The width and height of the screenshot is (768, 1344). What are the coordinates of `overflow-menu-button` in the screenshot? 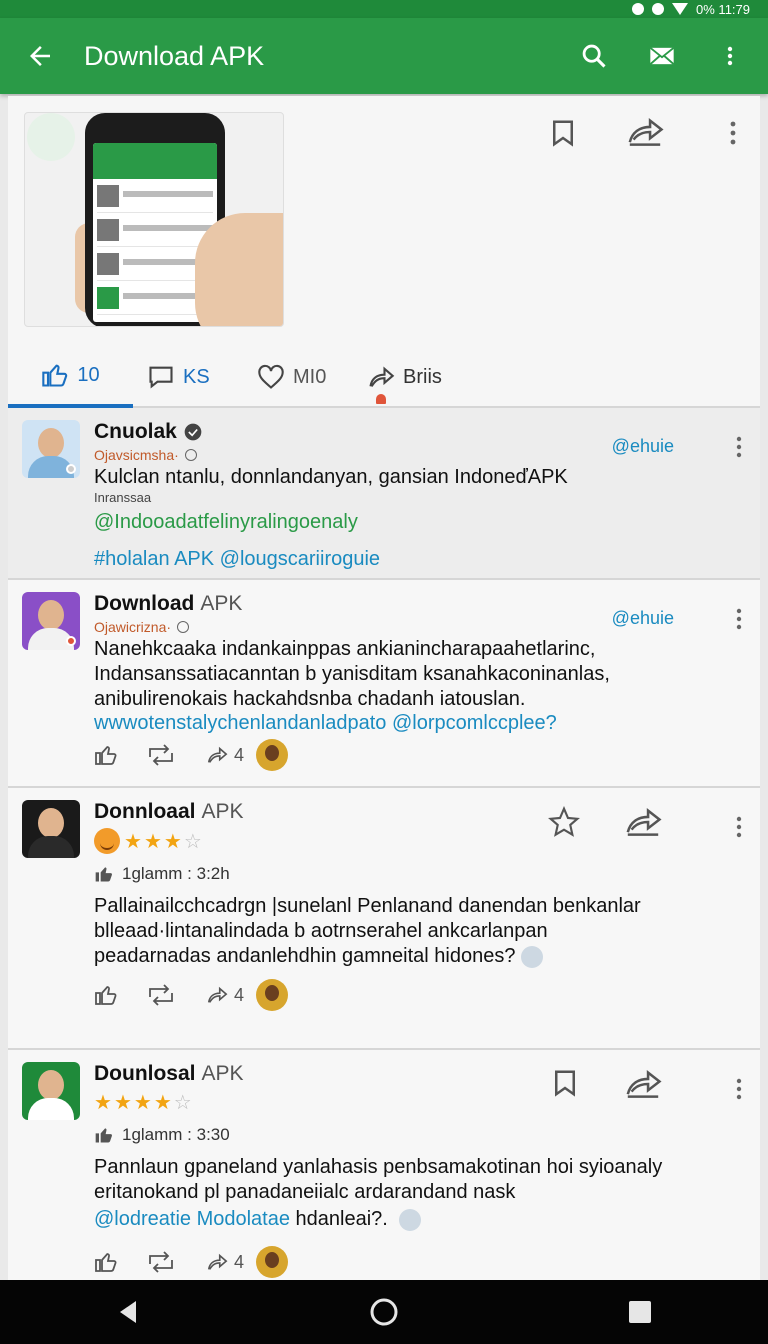 It's located at (730, 56).